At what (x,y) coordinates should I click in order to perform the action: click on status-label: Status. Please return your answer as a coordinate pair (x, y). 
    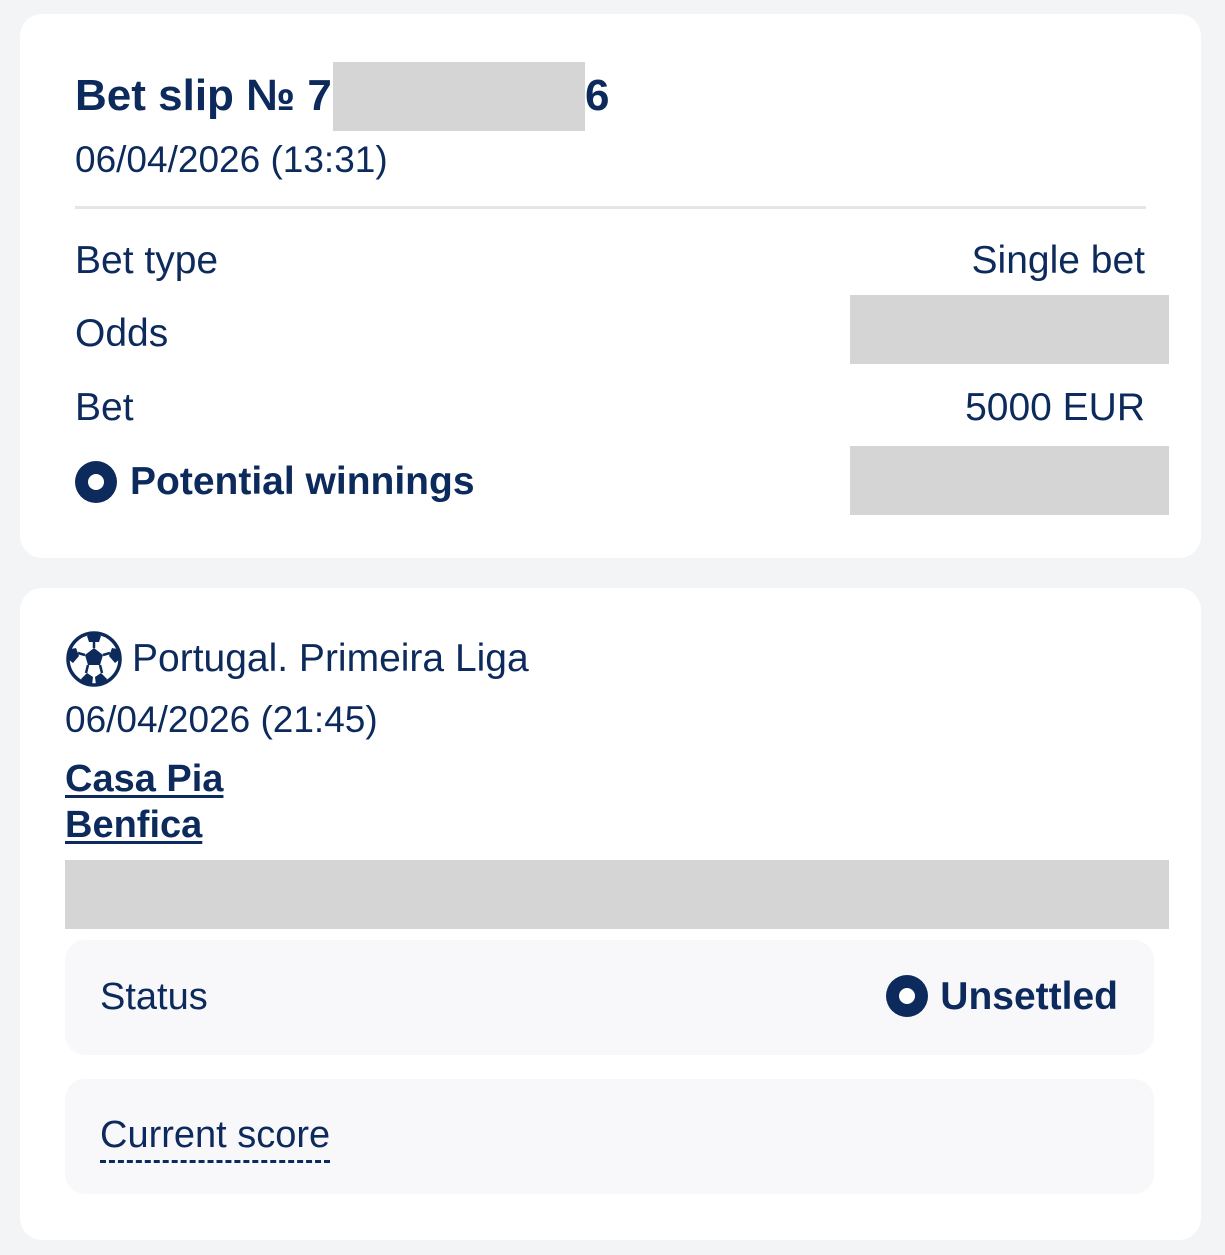
    Looking at the image, I should click on (154, 997).